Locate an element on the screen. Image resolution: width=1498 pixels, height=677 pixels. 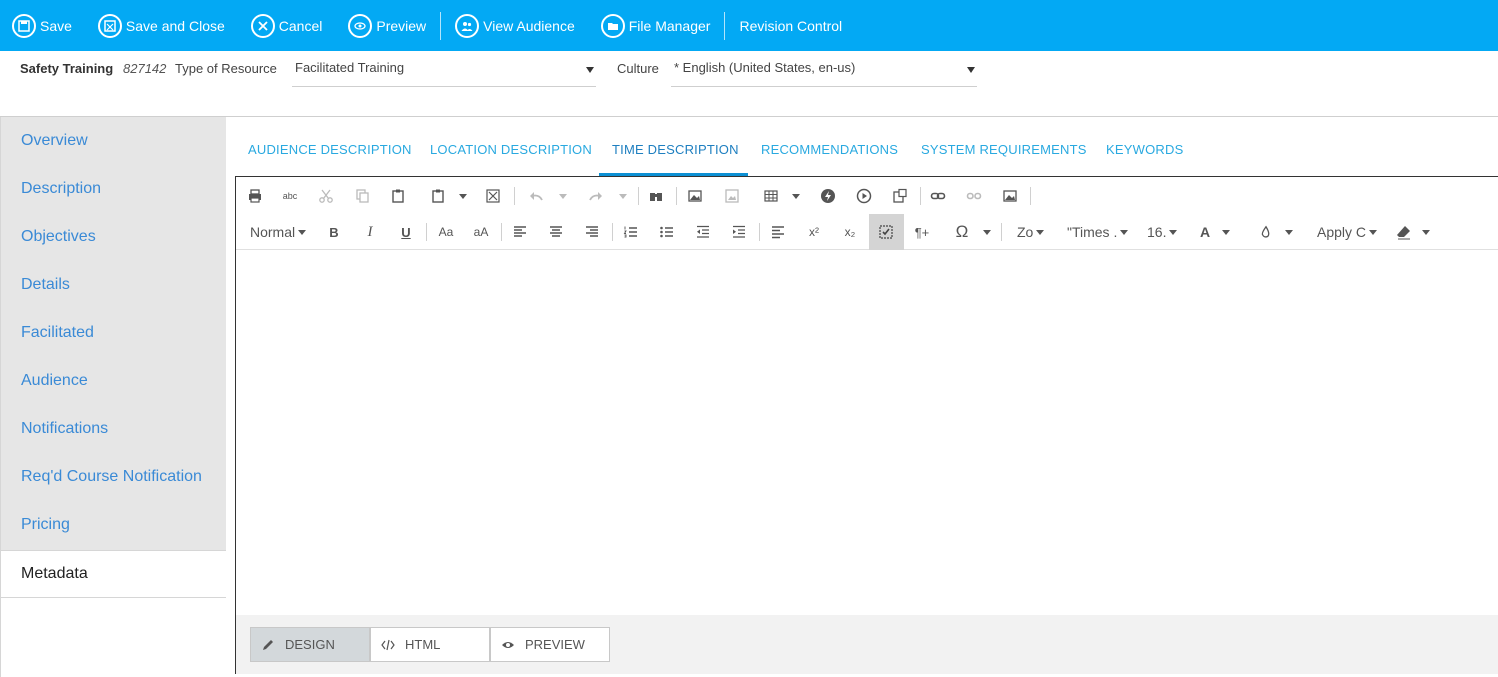
sidebar-item-details: Details is located at coordinates (45, 285).